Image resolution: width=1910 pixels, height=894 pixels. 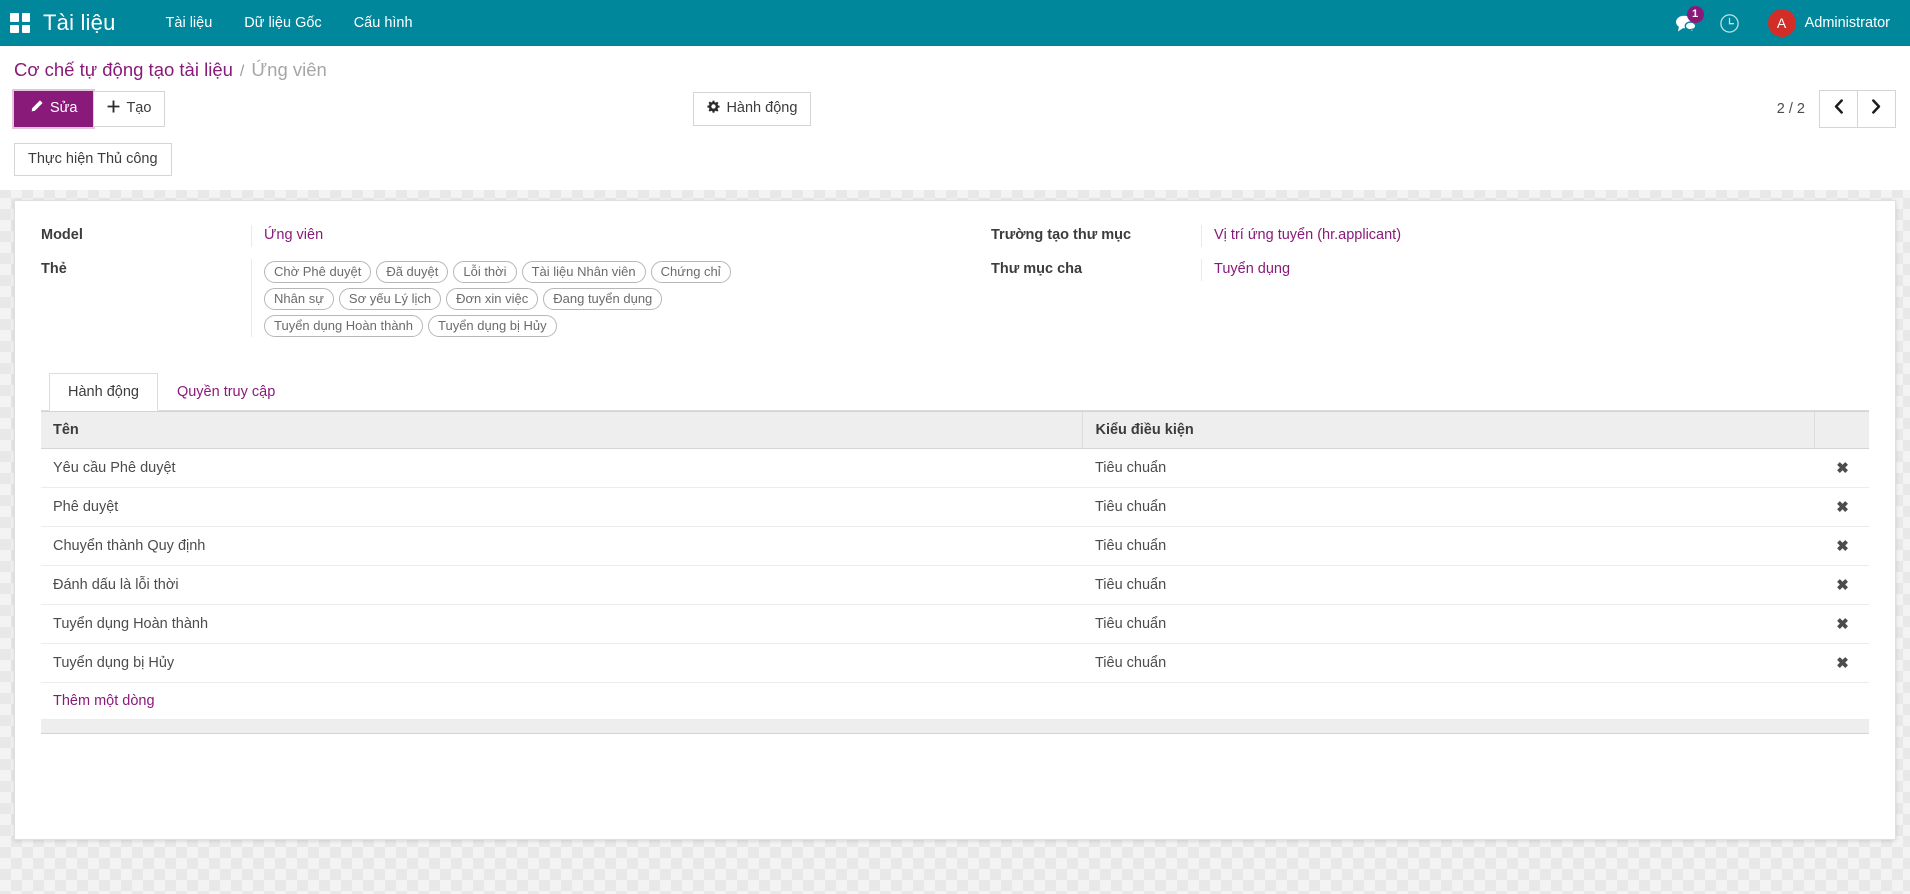 I want to click on cell-name: Chuyển thành Quy định, so click(x=562, y=546).